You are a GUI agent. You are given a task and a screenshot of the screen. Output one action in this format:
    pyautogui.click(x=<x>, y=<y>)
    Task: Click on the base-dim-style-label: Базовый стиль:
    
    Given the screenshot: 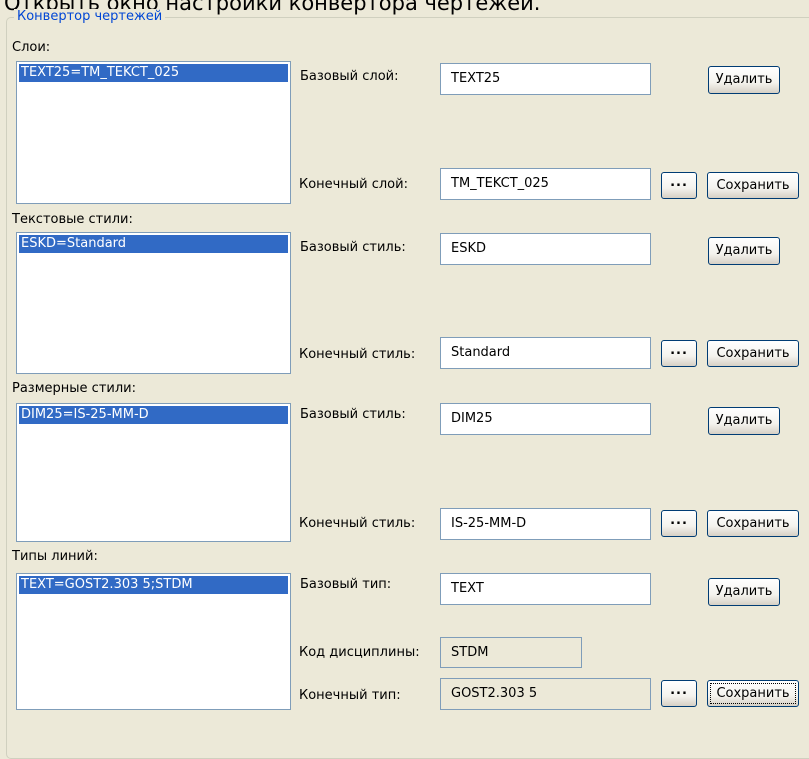 What is the action you would take?
    pyautogui.click(x=353, y=414)
    